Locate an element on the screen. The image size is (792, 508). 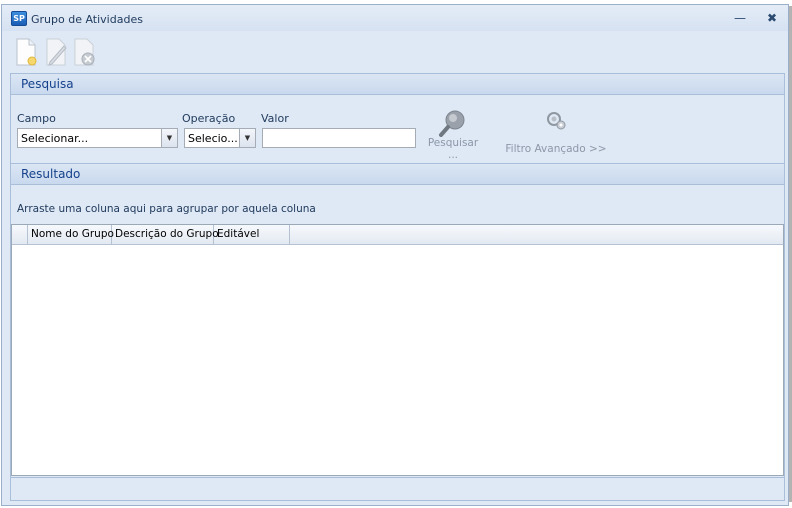
resultado-header: Resultado is located at coordinates (397, 174).